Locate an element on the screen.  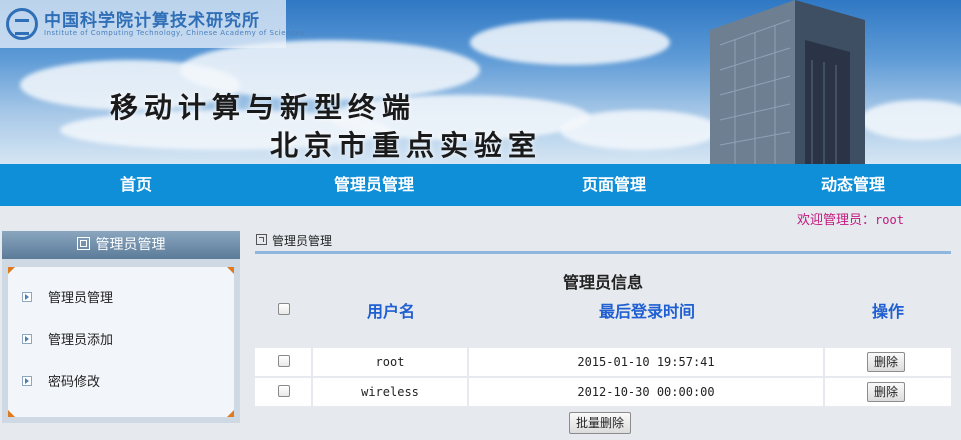
sidebar-item-label: 密码修改 is located at coordinates (74, 382).